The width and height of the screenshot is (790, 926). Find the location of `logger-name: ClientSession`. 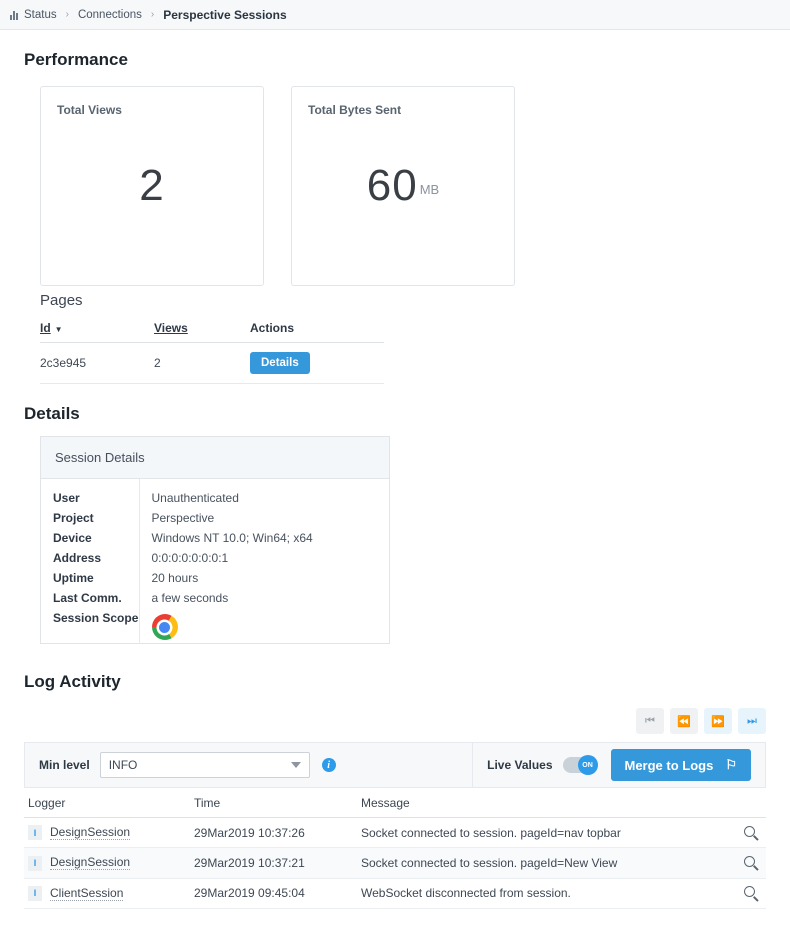

logger-name: ClientSession is located at coordinates (87, 893).